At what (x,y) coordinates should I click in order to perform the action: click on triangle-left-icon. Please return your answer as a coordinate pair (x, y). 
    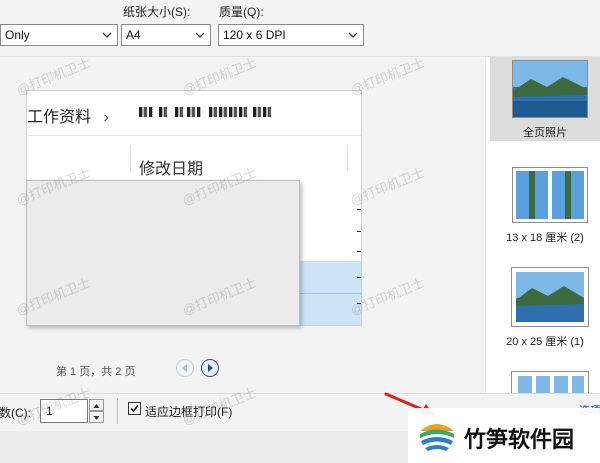
    Looking at the image, I should click on (184, 368).